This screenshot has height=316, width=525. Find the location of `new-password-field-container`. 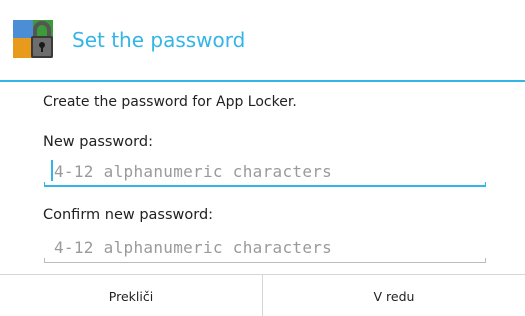

new-password-field-container is located at coordinates (265, 172).